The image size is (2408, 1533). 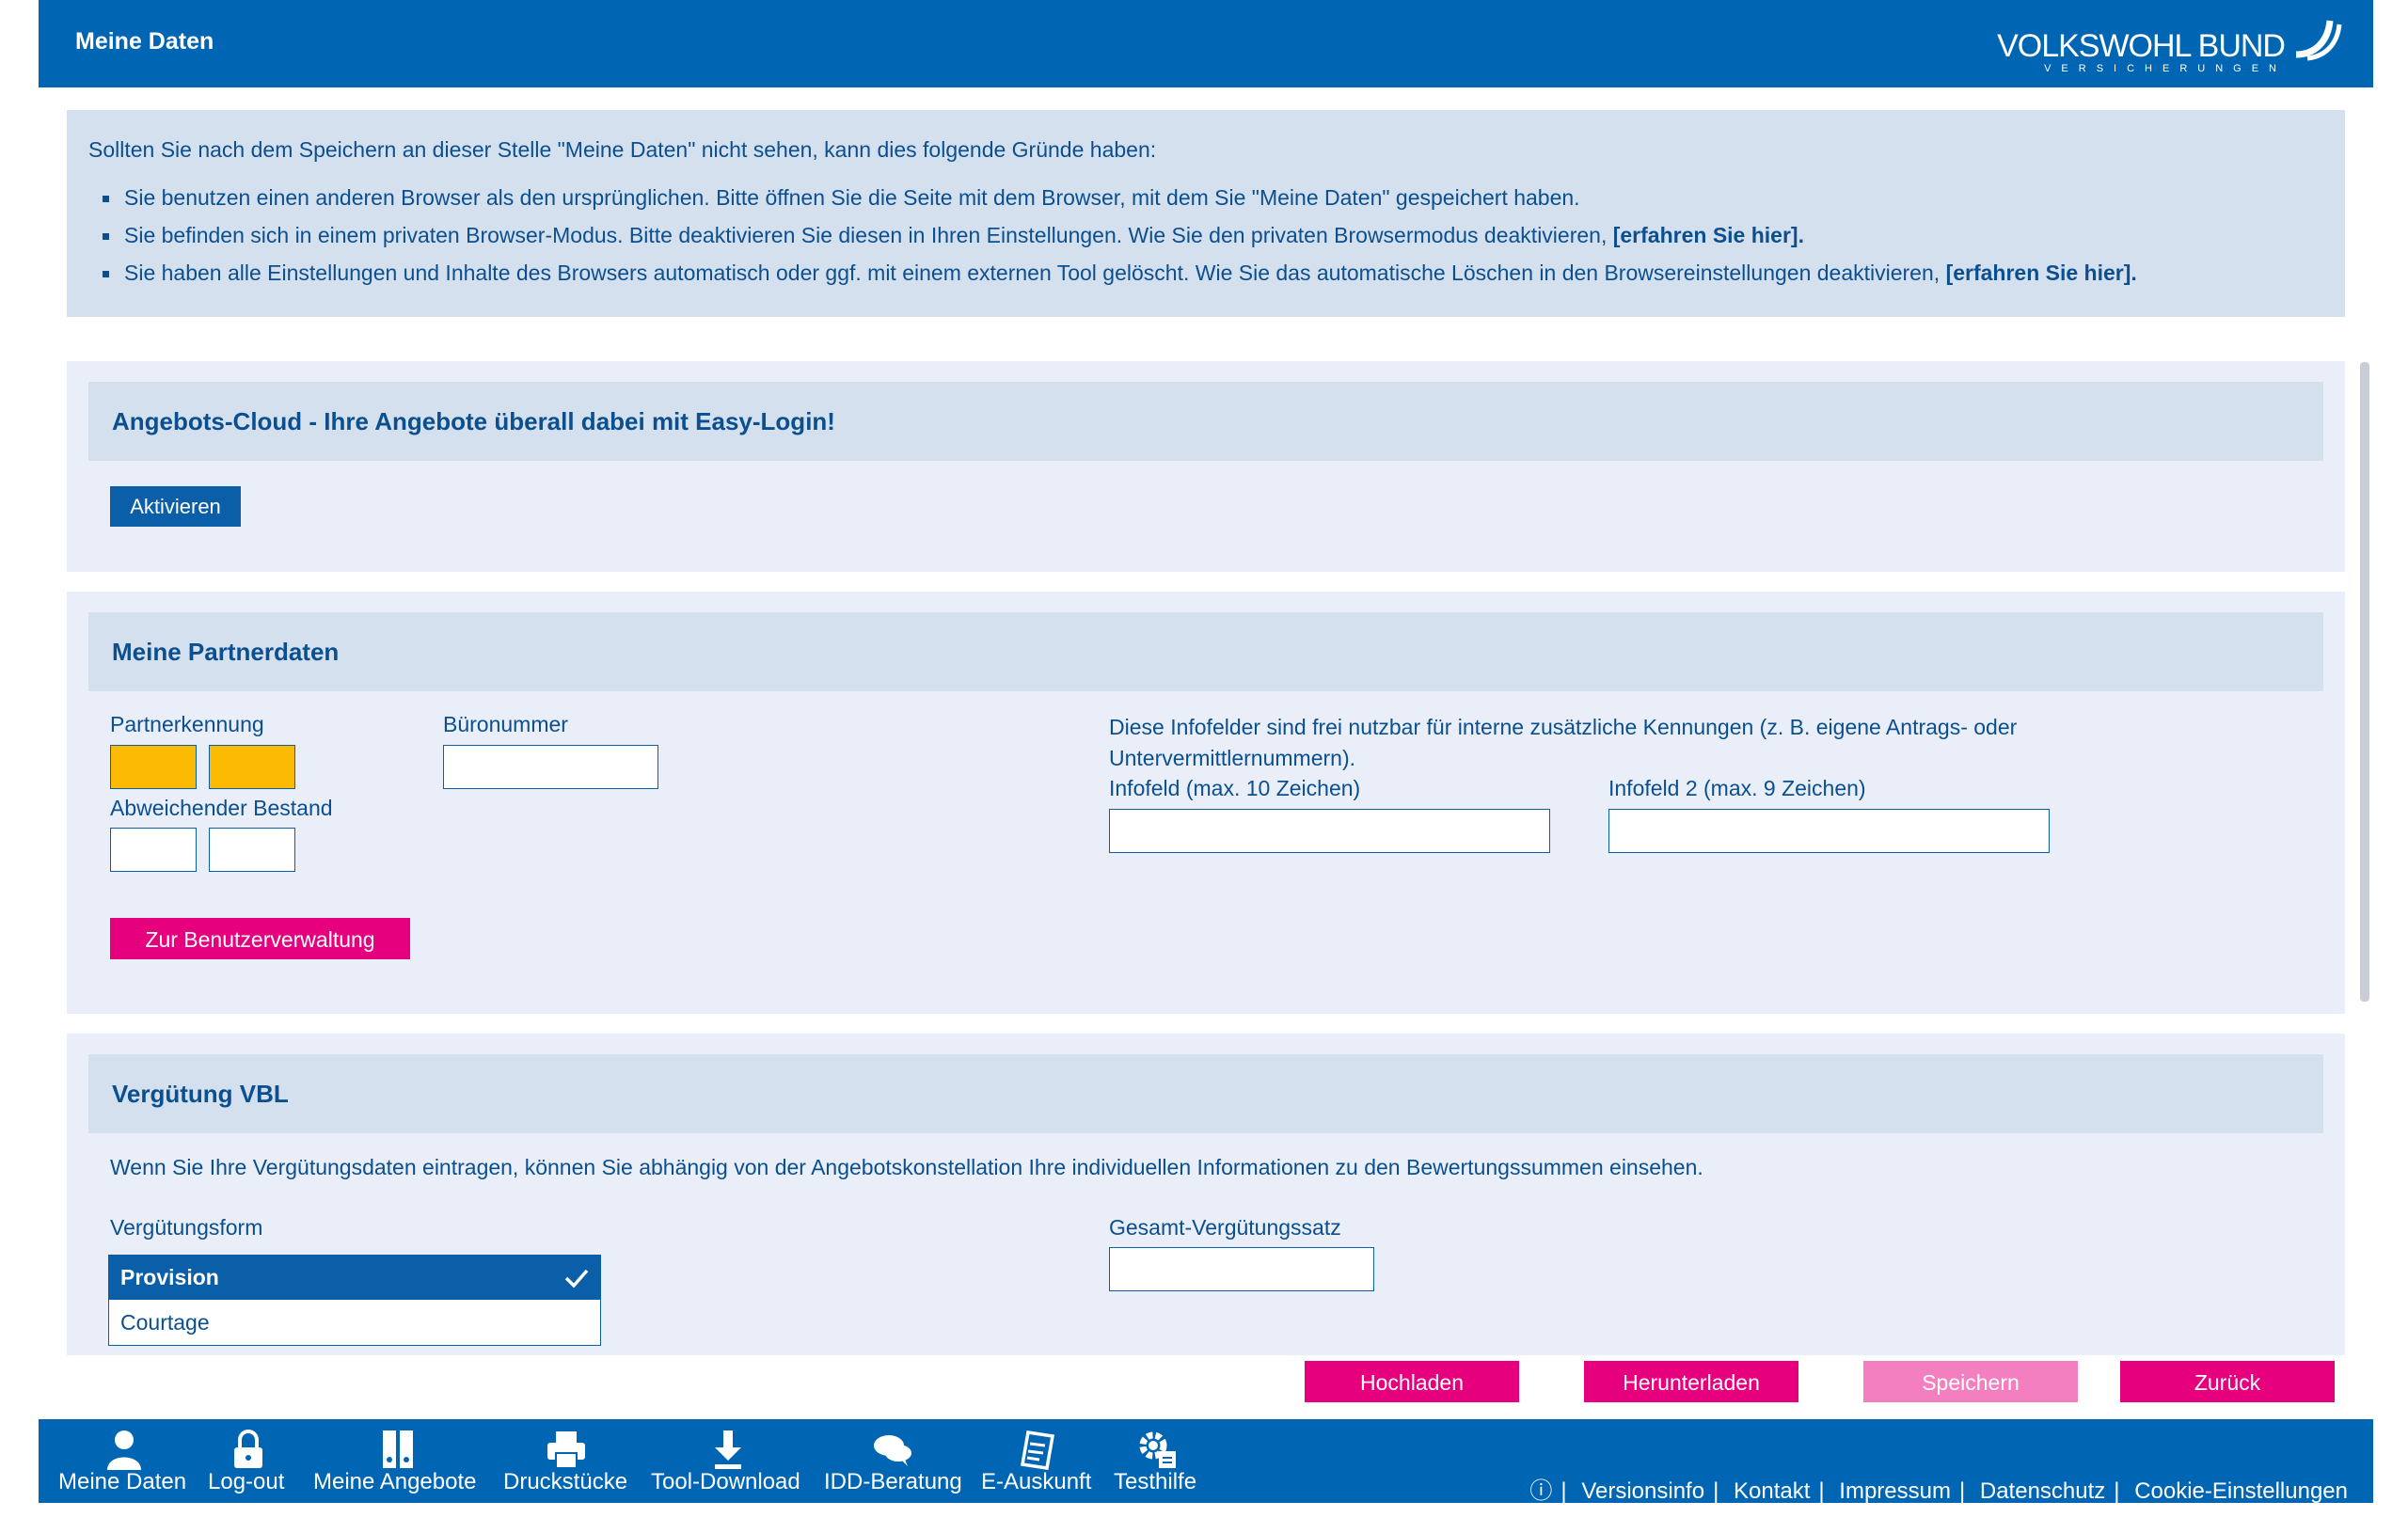 I want to click on partnerkennung-label: Partnerkennung, so click(x=187, y=724).